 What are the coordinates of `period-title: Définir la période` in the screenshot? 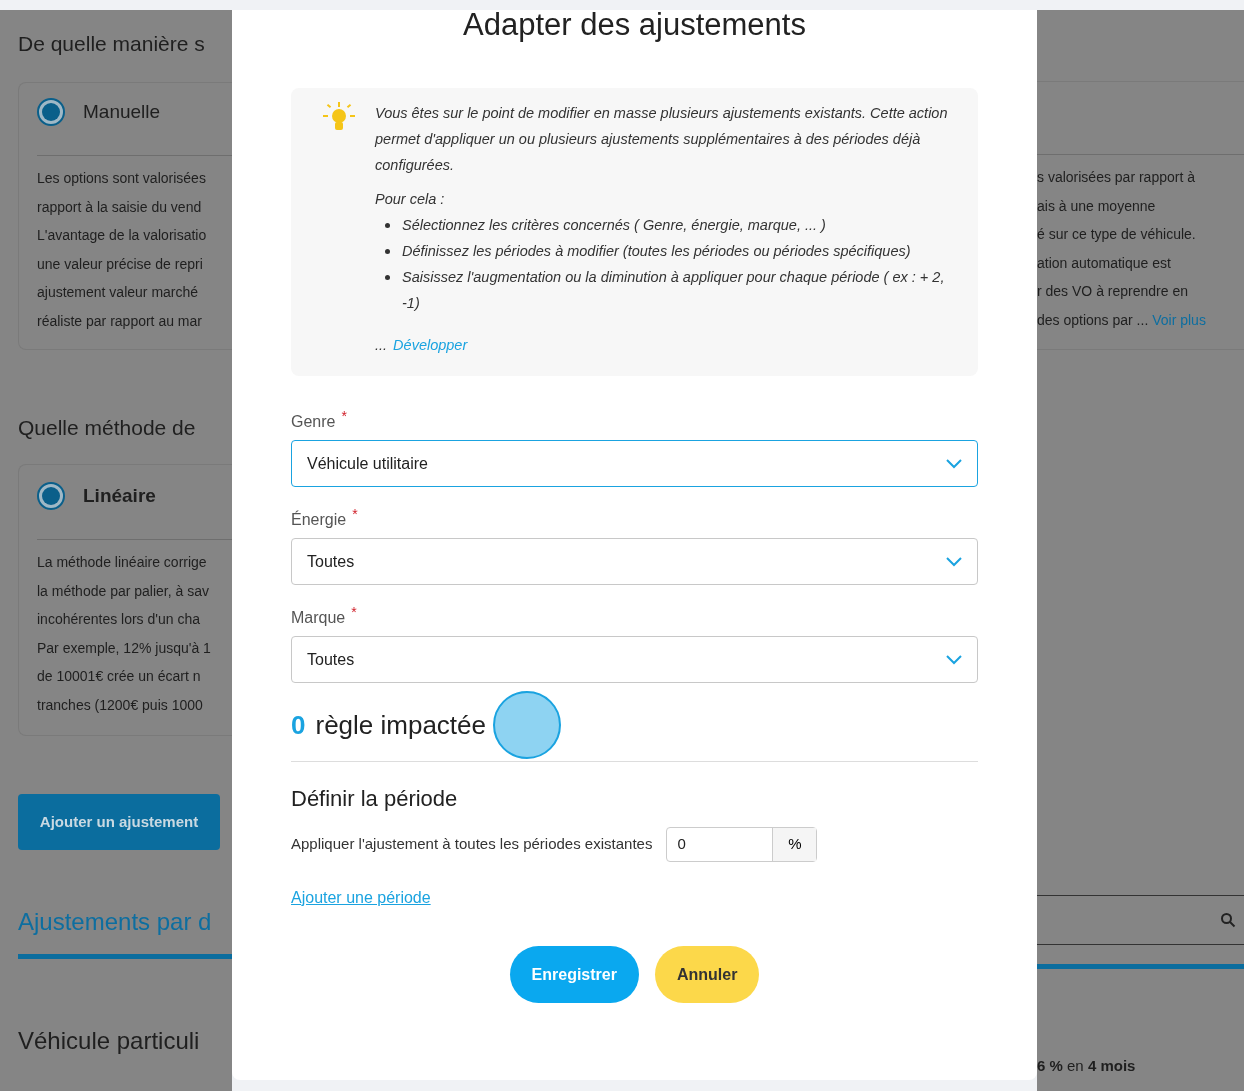 It's located at (375, 799).